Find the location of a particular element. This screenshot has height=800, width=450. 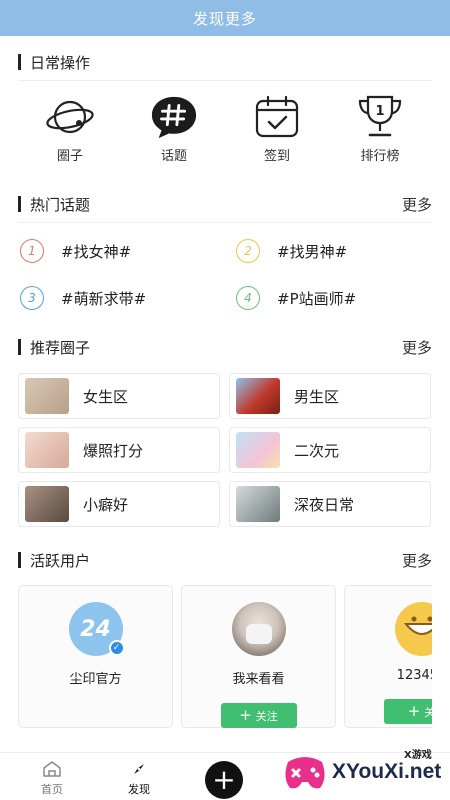

section-users-header: 活跃用户 更多 is located at coordinates (225, 560).